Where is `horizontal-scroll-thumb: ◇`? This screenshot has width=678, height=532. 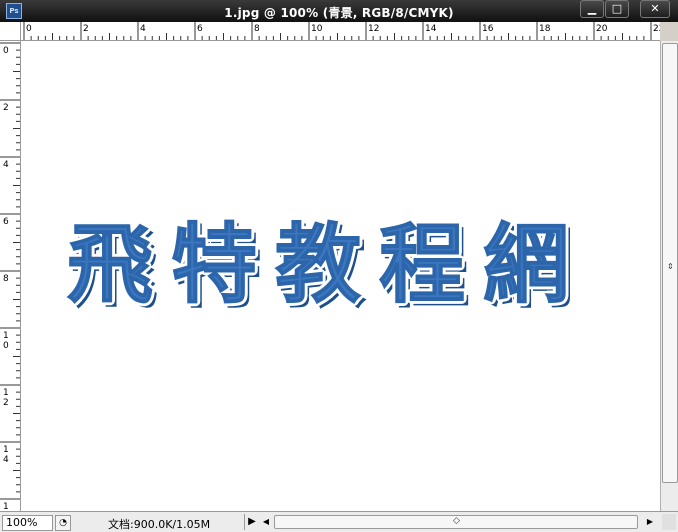 horizontal-scroll-thumb: ◇ is located at coordinates (456, 522).